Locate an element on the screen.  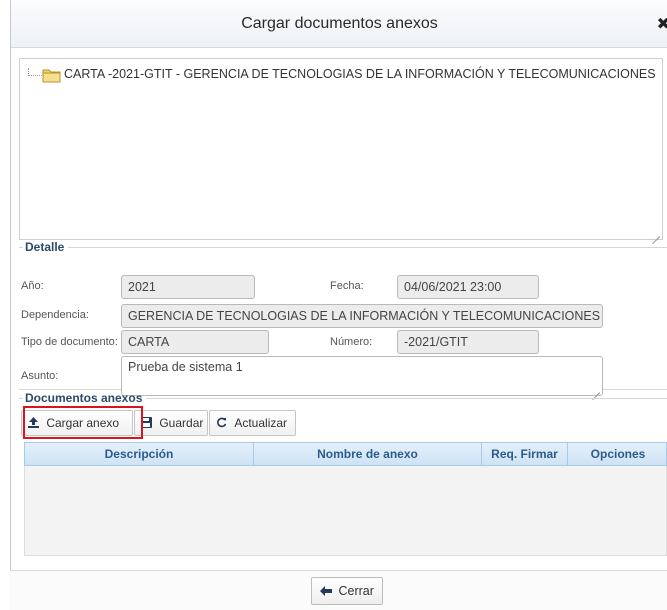
asunto-field: Prueba de sistema 1 is located at coordinates (362, 376).